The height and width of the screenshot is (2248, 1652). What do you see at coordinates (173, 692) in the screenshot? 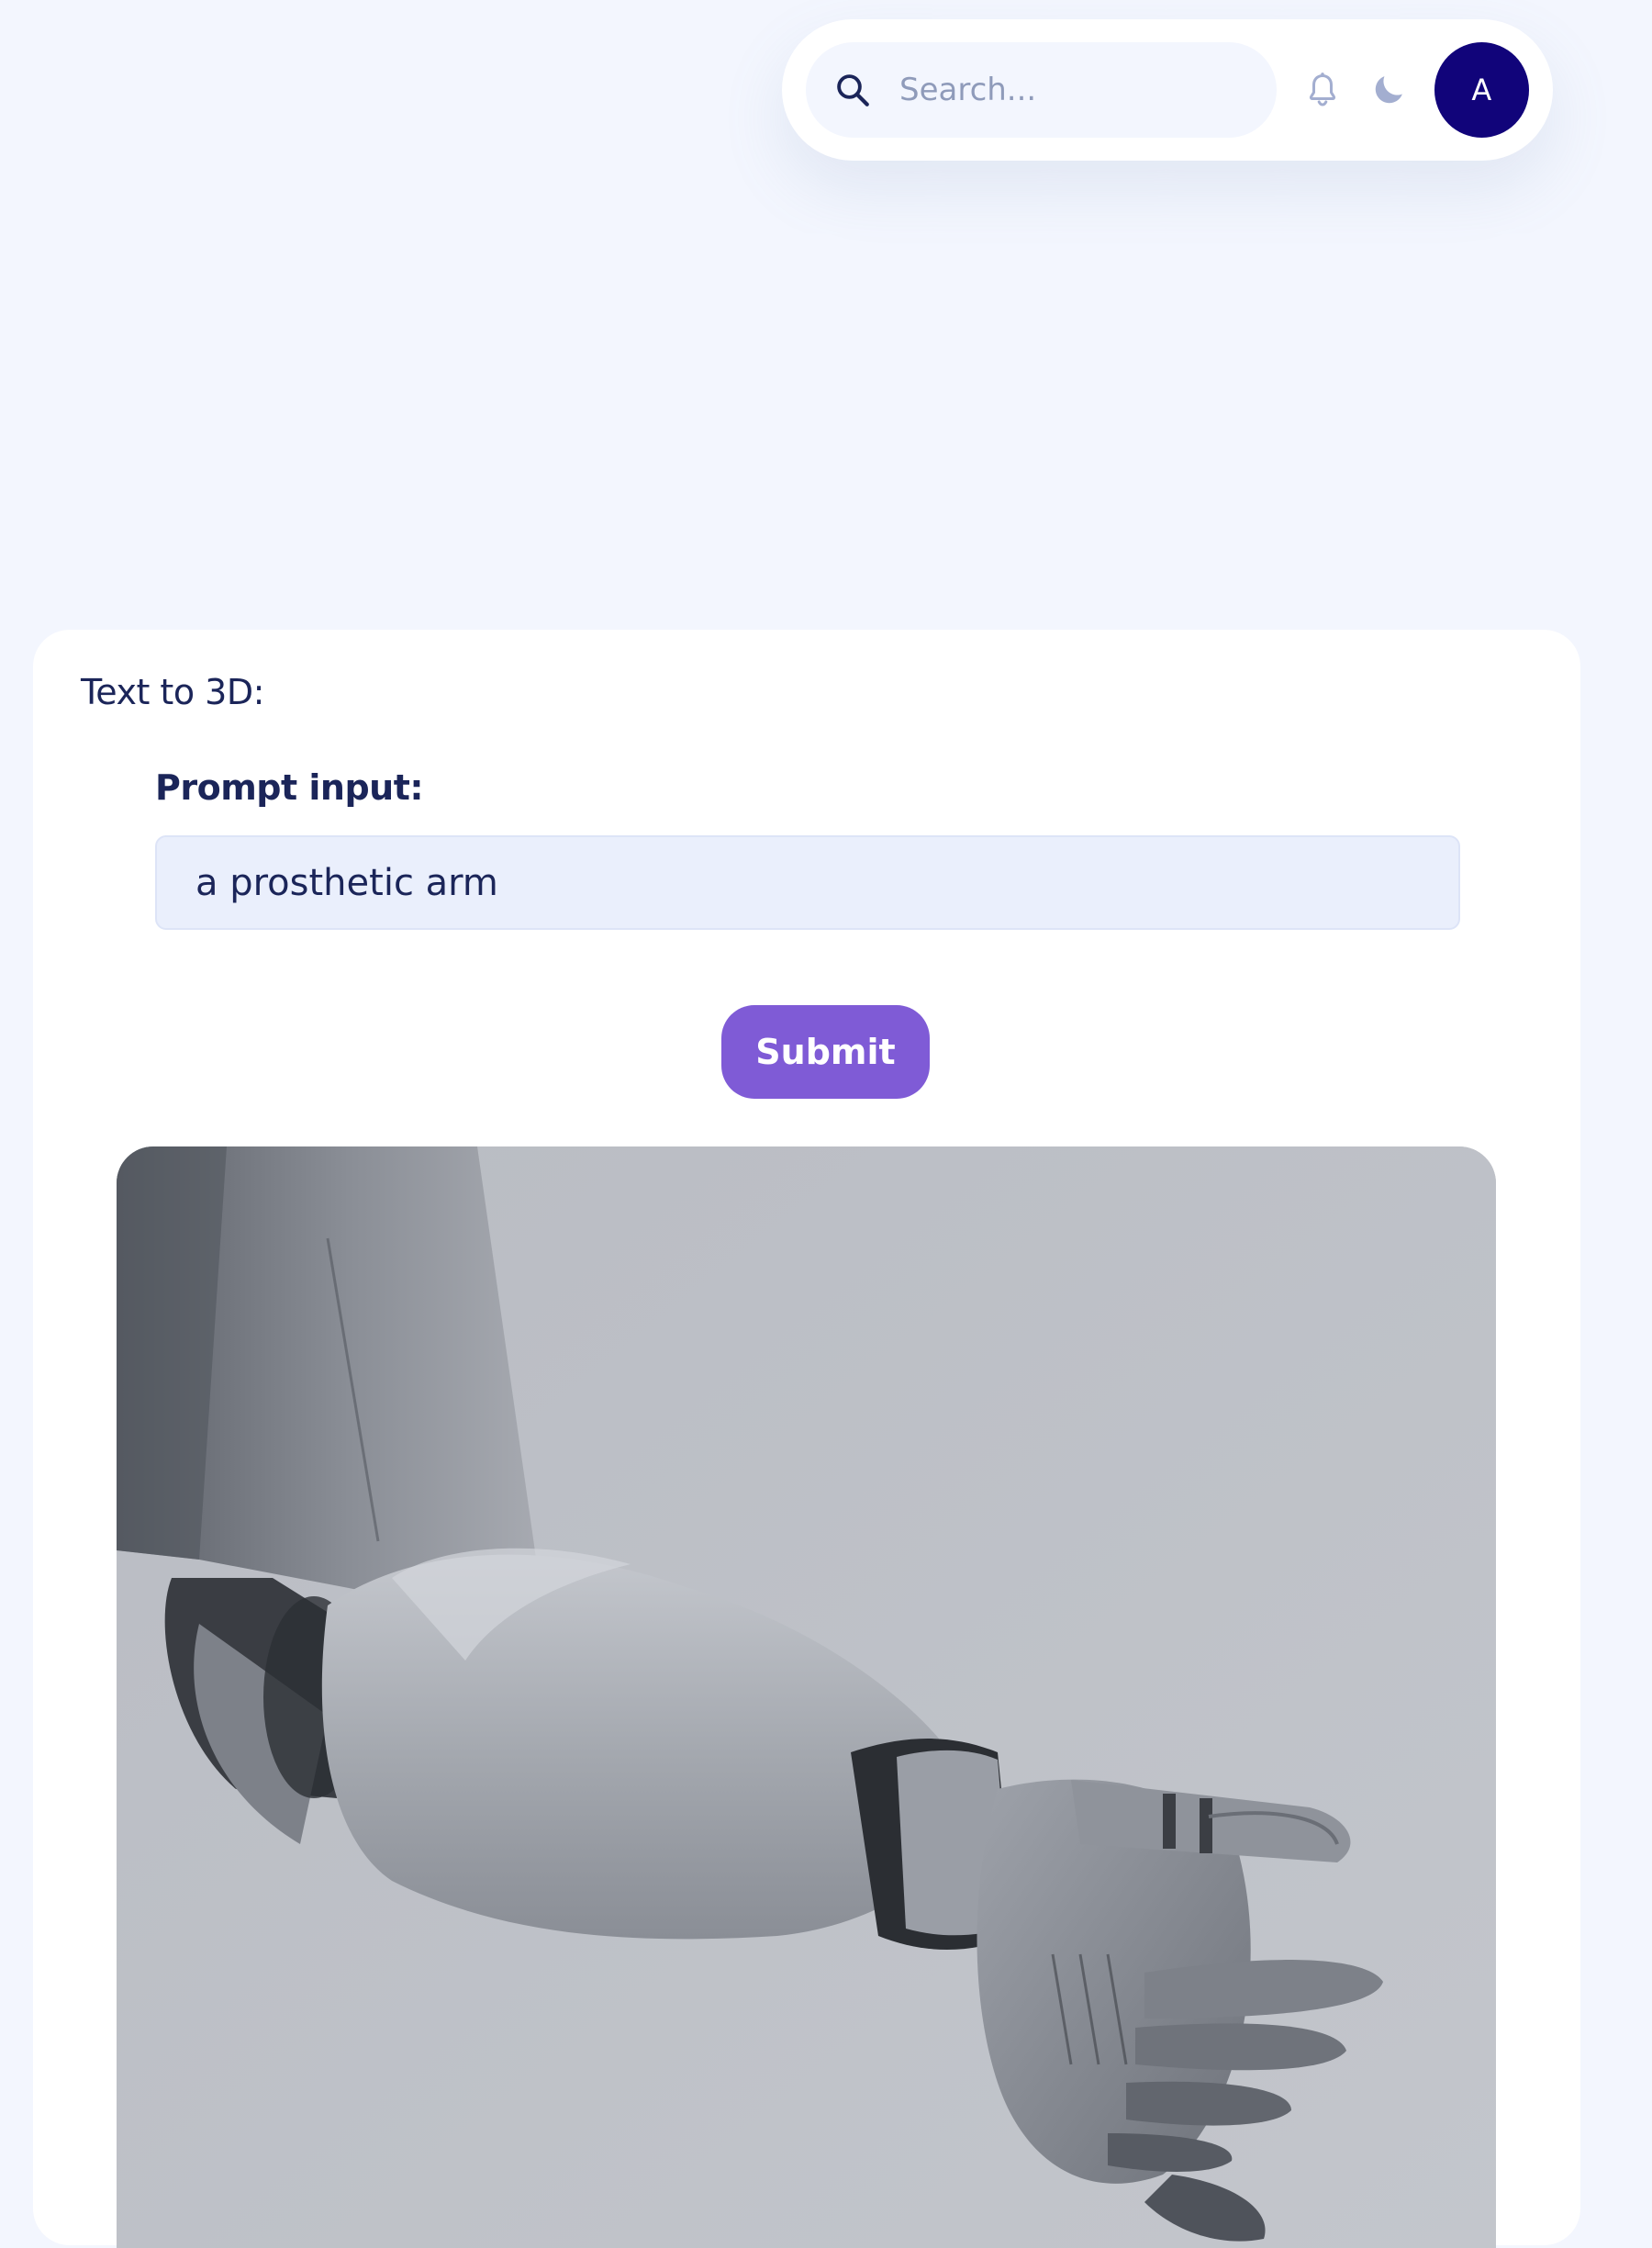
I see `card-title: Text to 3D:` at bounding box center [173, 692].